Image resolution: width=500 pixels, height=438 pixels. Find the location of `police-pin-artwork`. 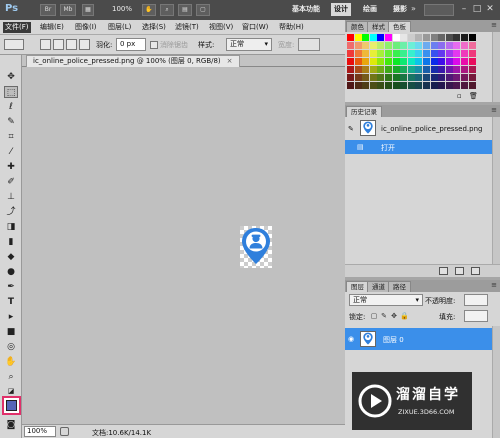

police-pin-artwork is located at coordinates (256, 247).